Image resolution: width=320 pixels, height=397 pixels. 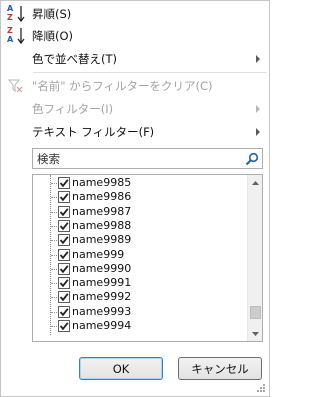 I want to click on clear-filter-icon, so click(x=17, y=86).